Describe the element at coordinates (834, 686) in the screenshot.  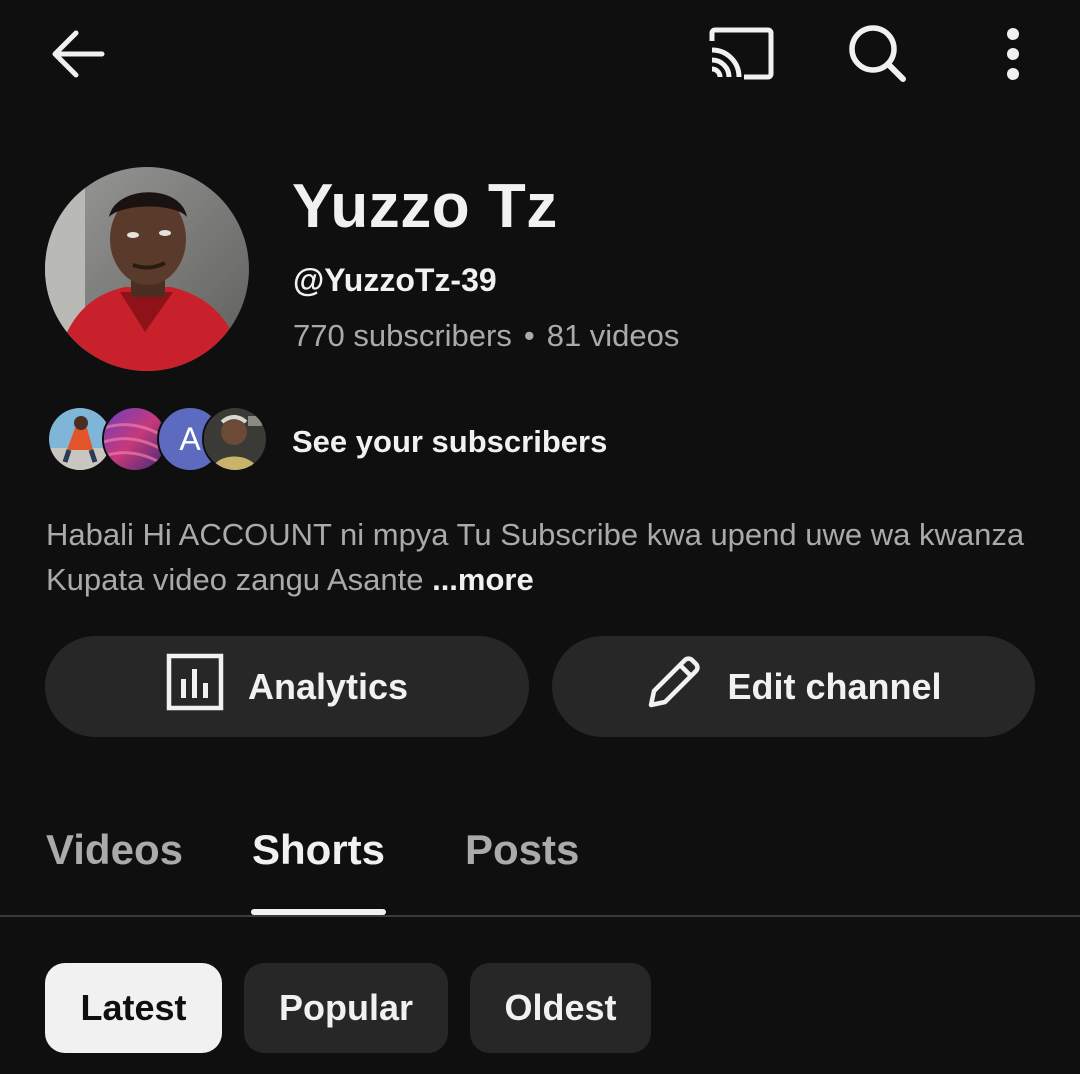
I see `edit-channel-label: Edit channel` at that location.